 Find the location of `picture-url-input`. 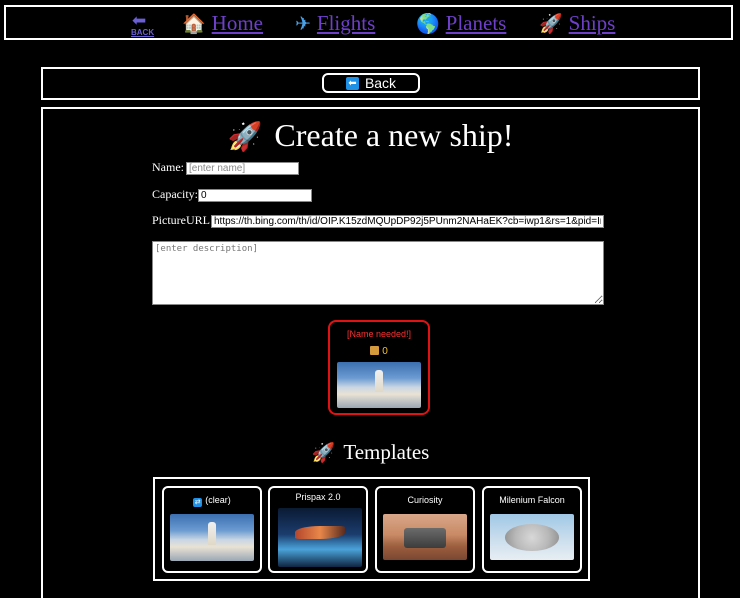

picture-url-input is located at coordinates (407, 221).